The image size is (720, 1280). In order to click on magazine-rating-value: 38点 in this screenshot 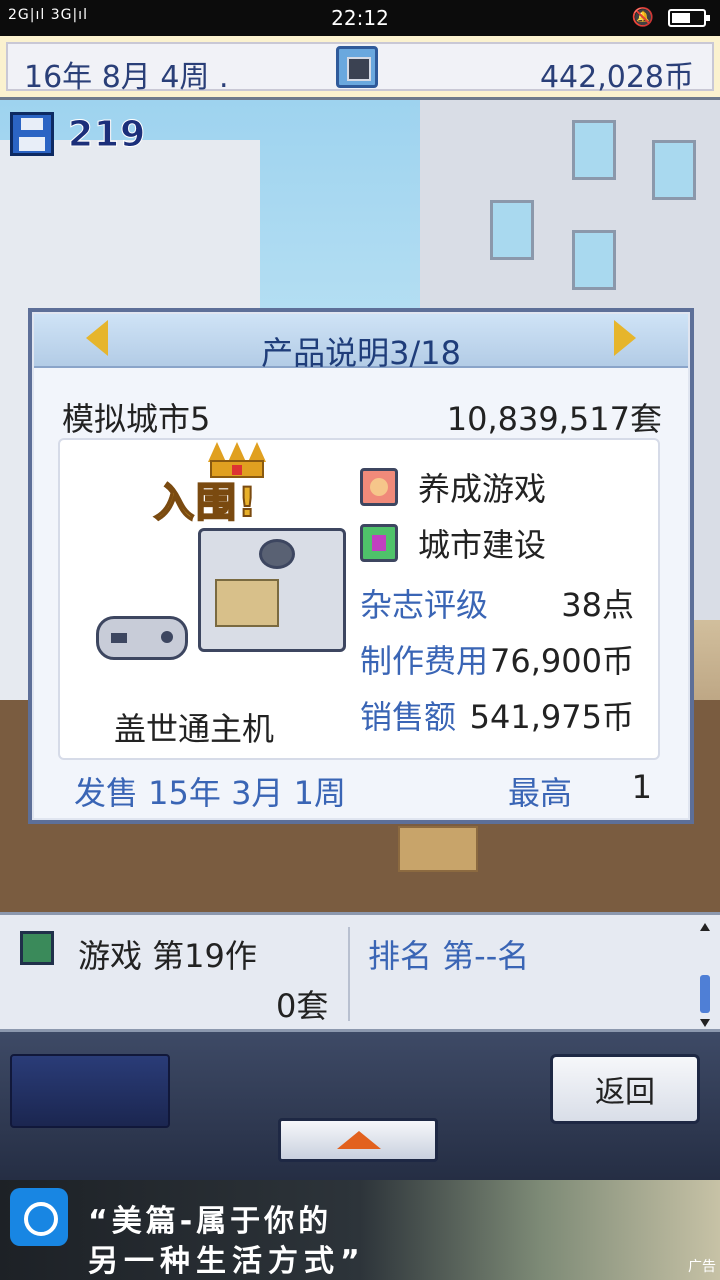, I will do `click(597, 605)`.